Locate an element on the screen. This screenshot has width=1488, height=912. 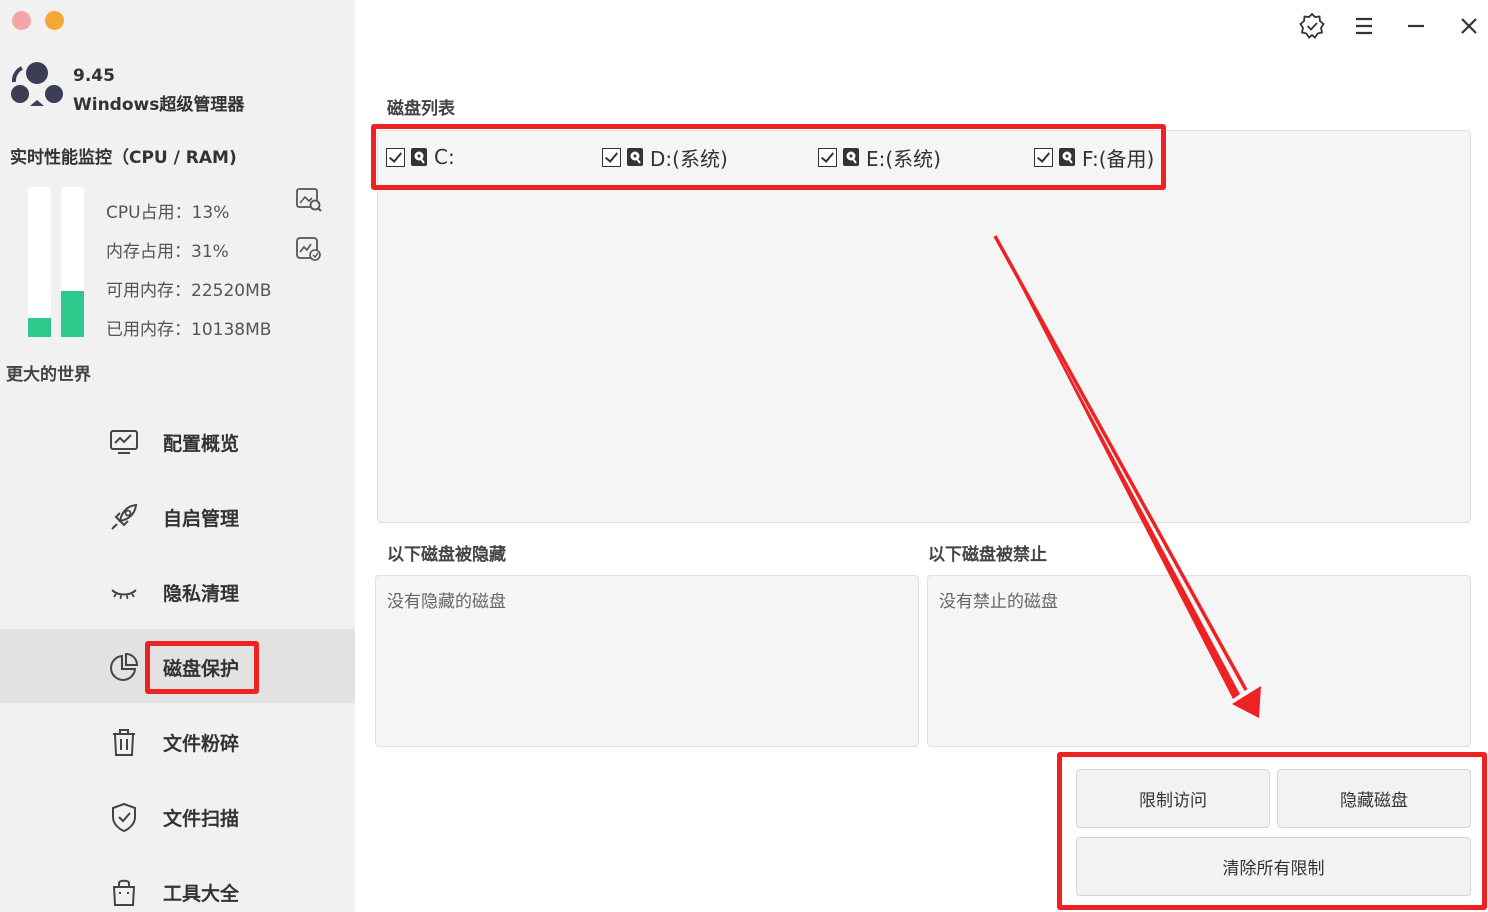
nav-label: 配置概览 is located at coordinates (201, 444).